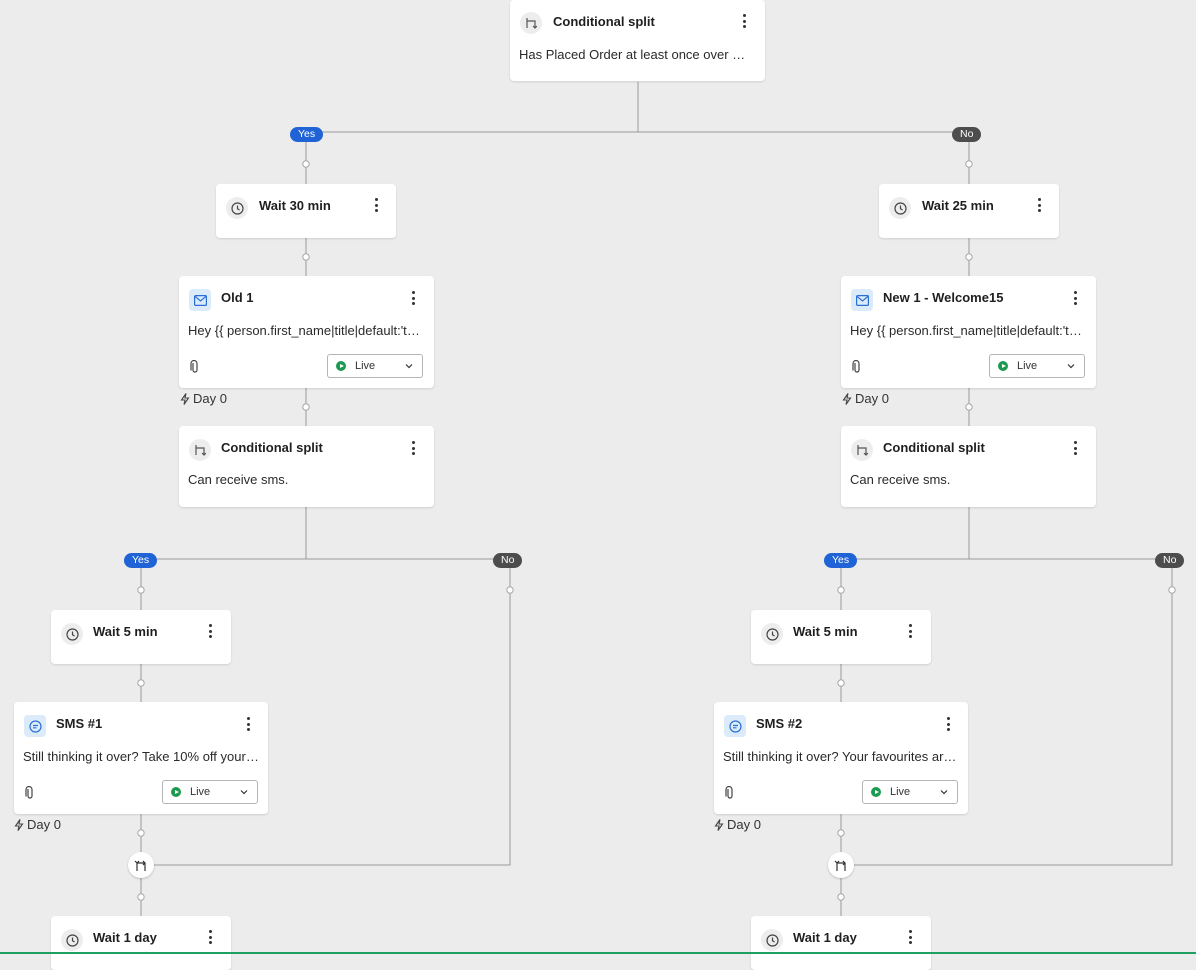 This screenshot has width=1196, height=970. I want to click on wait-25-min-card: Wait 25 min, so click(969, 211).